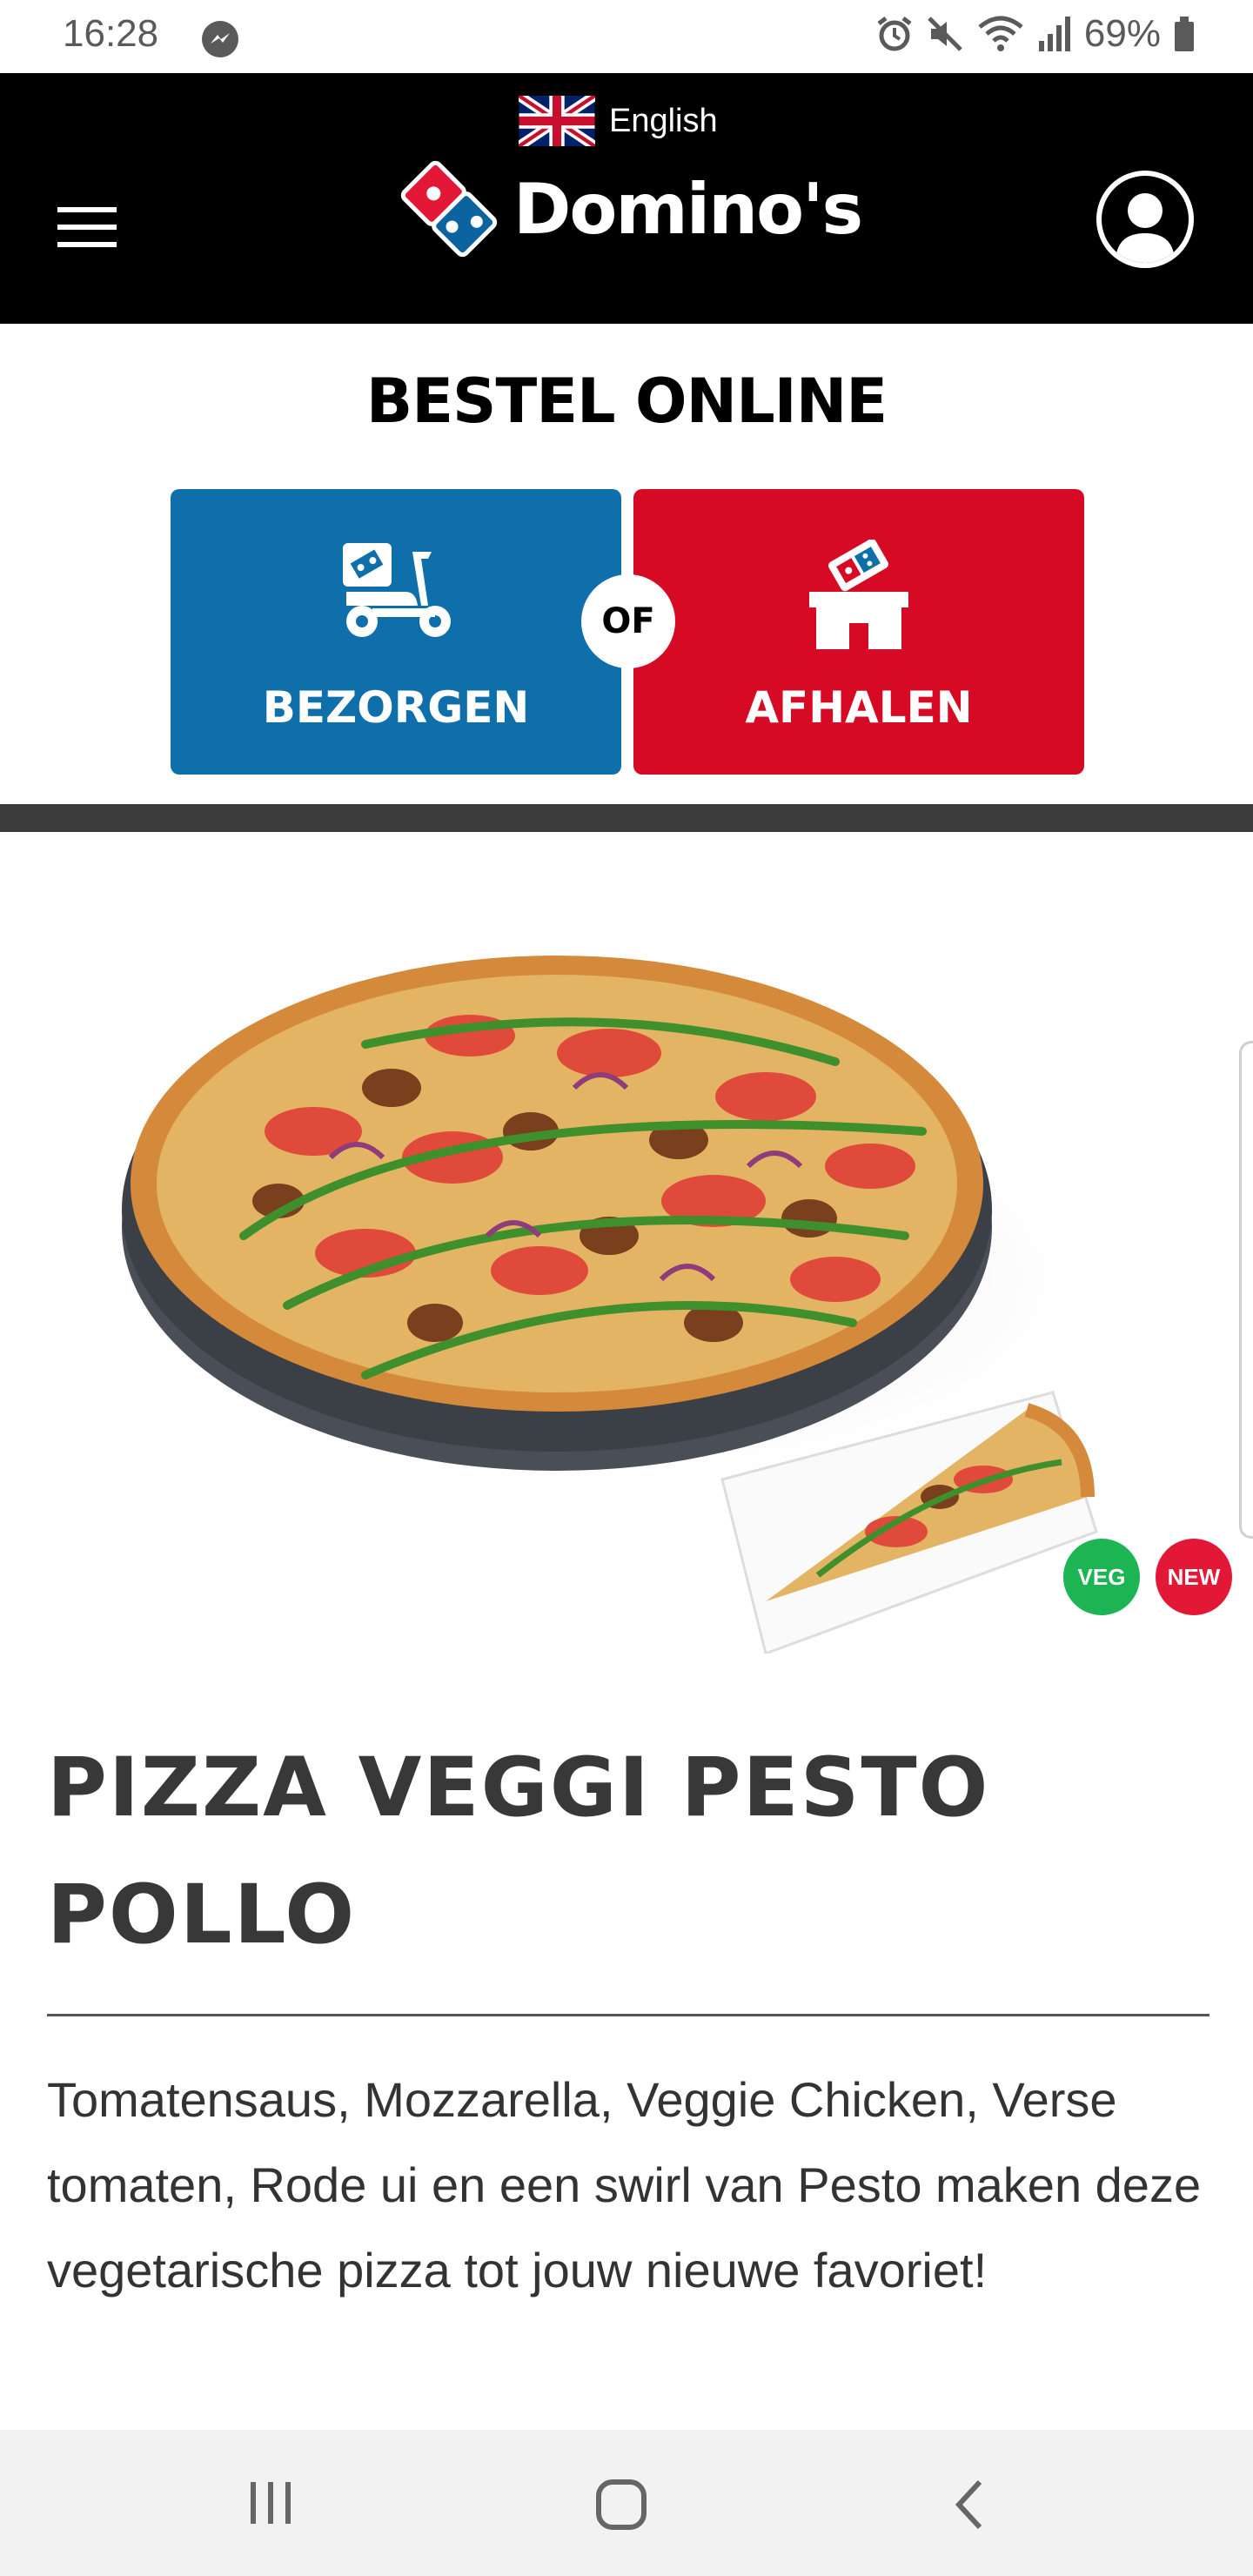  What do you see at coordinates (626, 401) in the screenshot?
I see `order-title: BESTEL ONLINE` at bounding box center [626, 401].